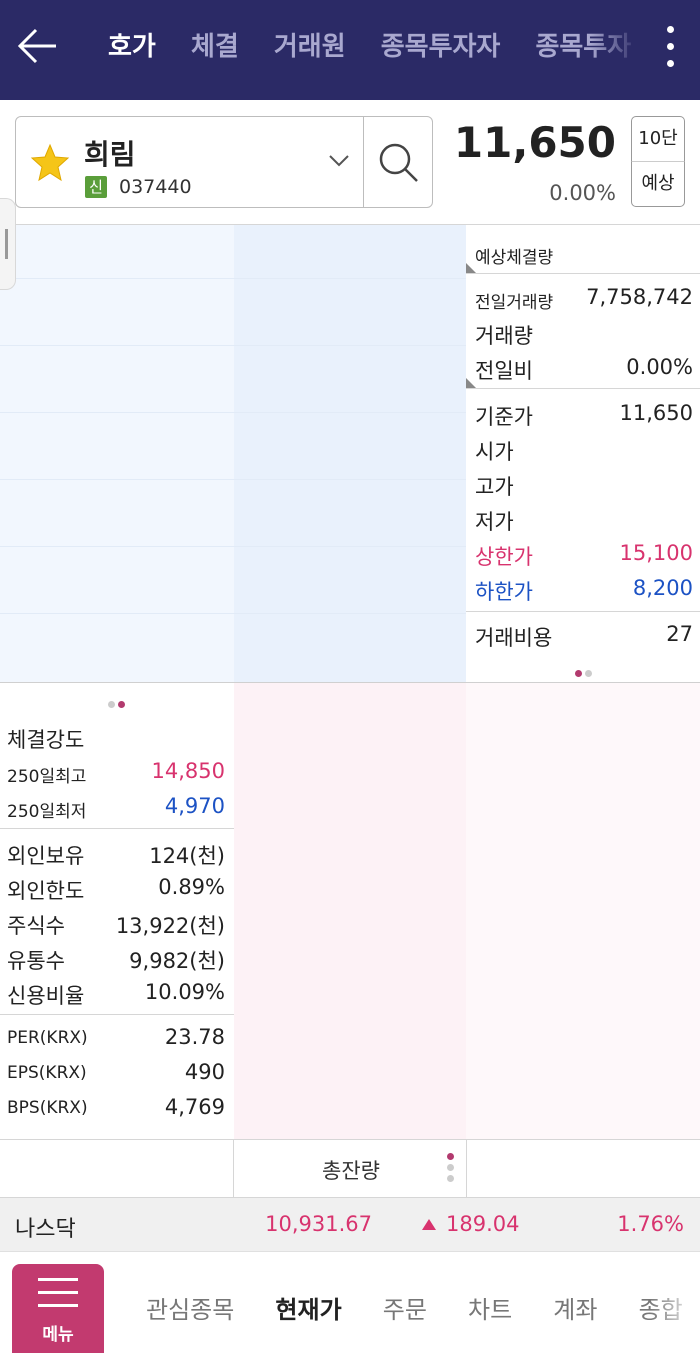  I want to click on shares-value: 13,922(천), so click(170, 926).